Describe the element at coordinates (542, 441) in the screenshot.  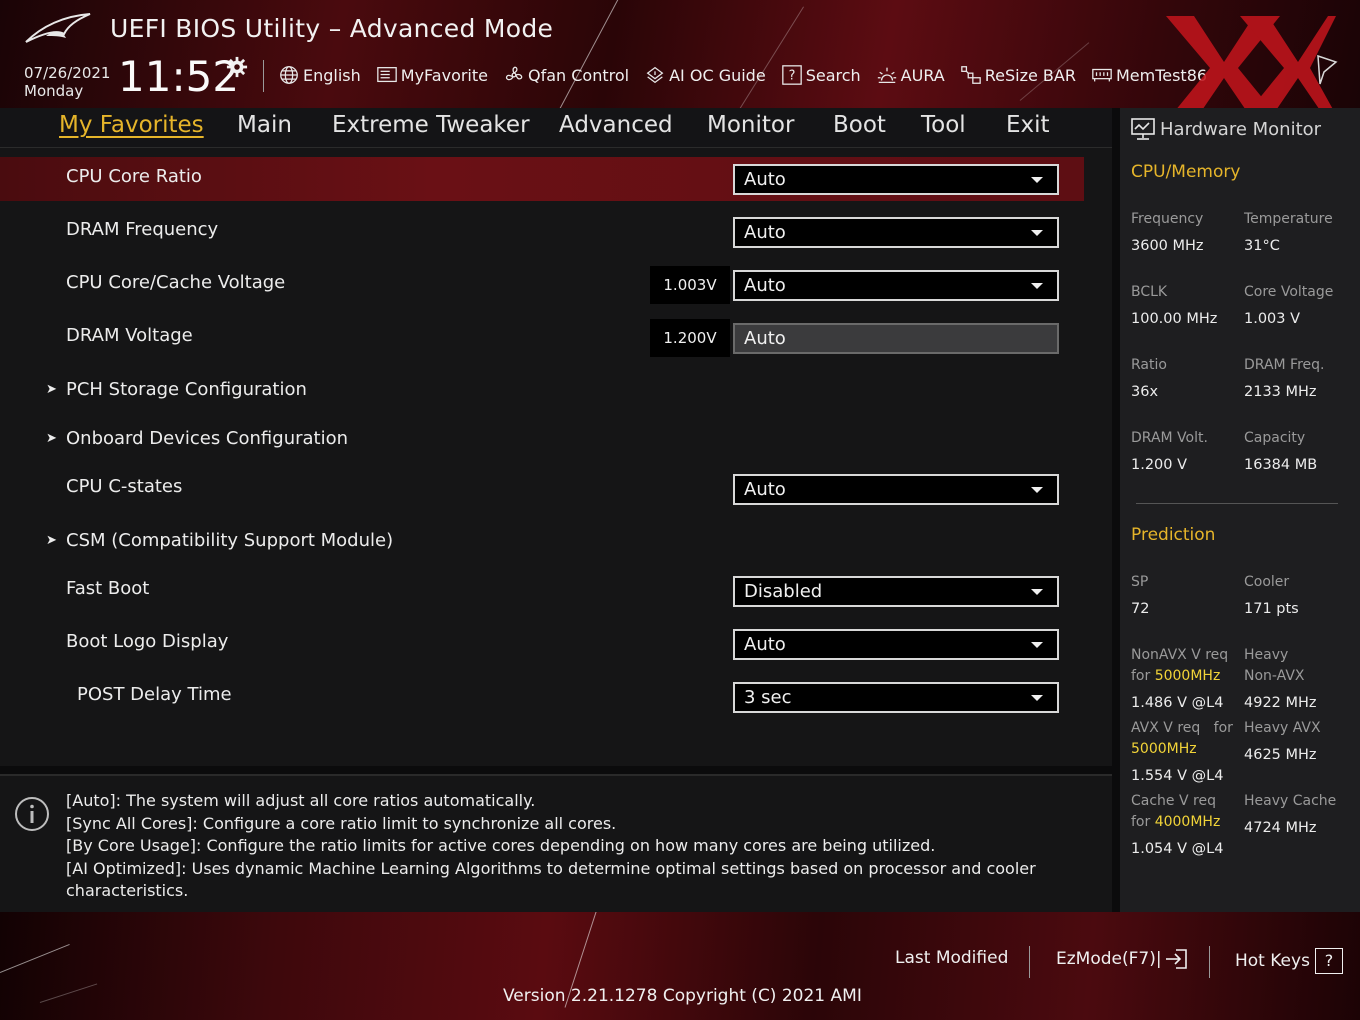
I see `submenu-onboard-devices-configuration: ➤ Onboard Devices Configuration` at that location.